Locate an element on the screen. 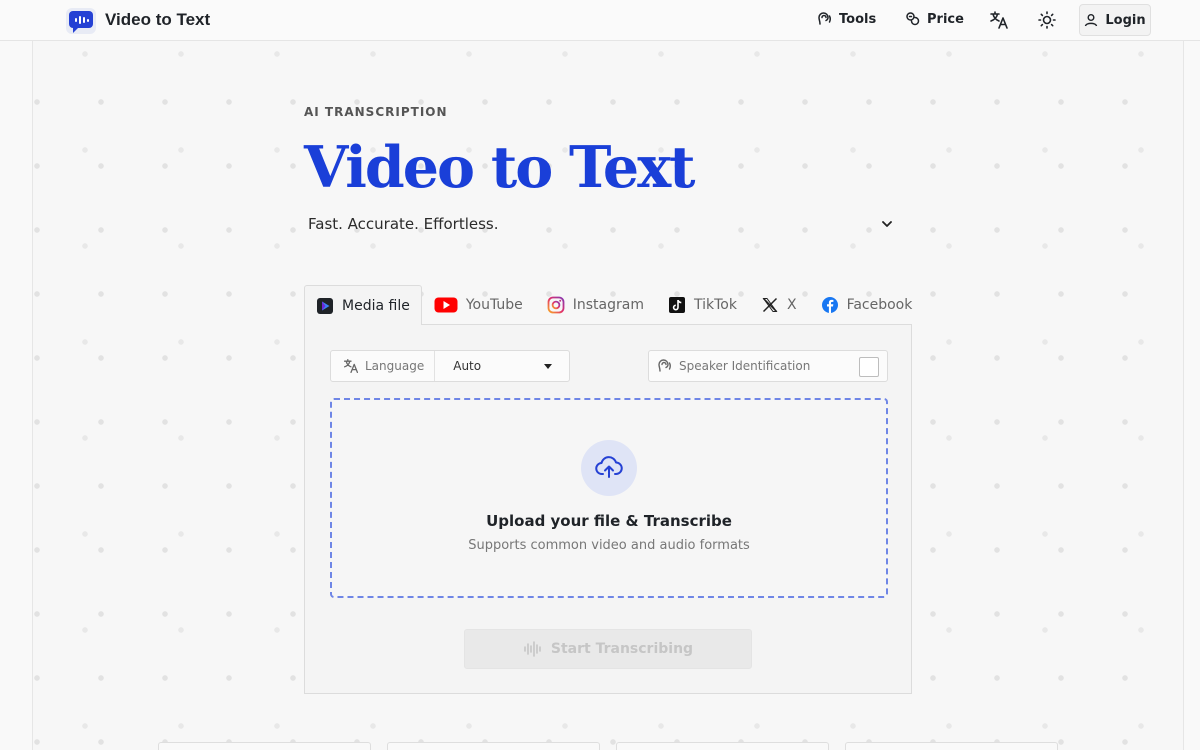  brand-logo-icon is located at coordinates (81, 21).